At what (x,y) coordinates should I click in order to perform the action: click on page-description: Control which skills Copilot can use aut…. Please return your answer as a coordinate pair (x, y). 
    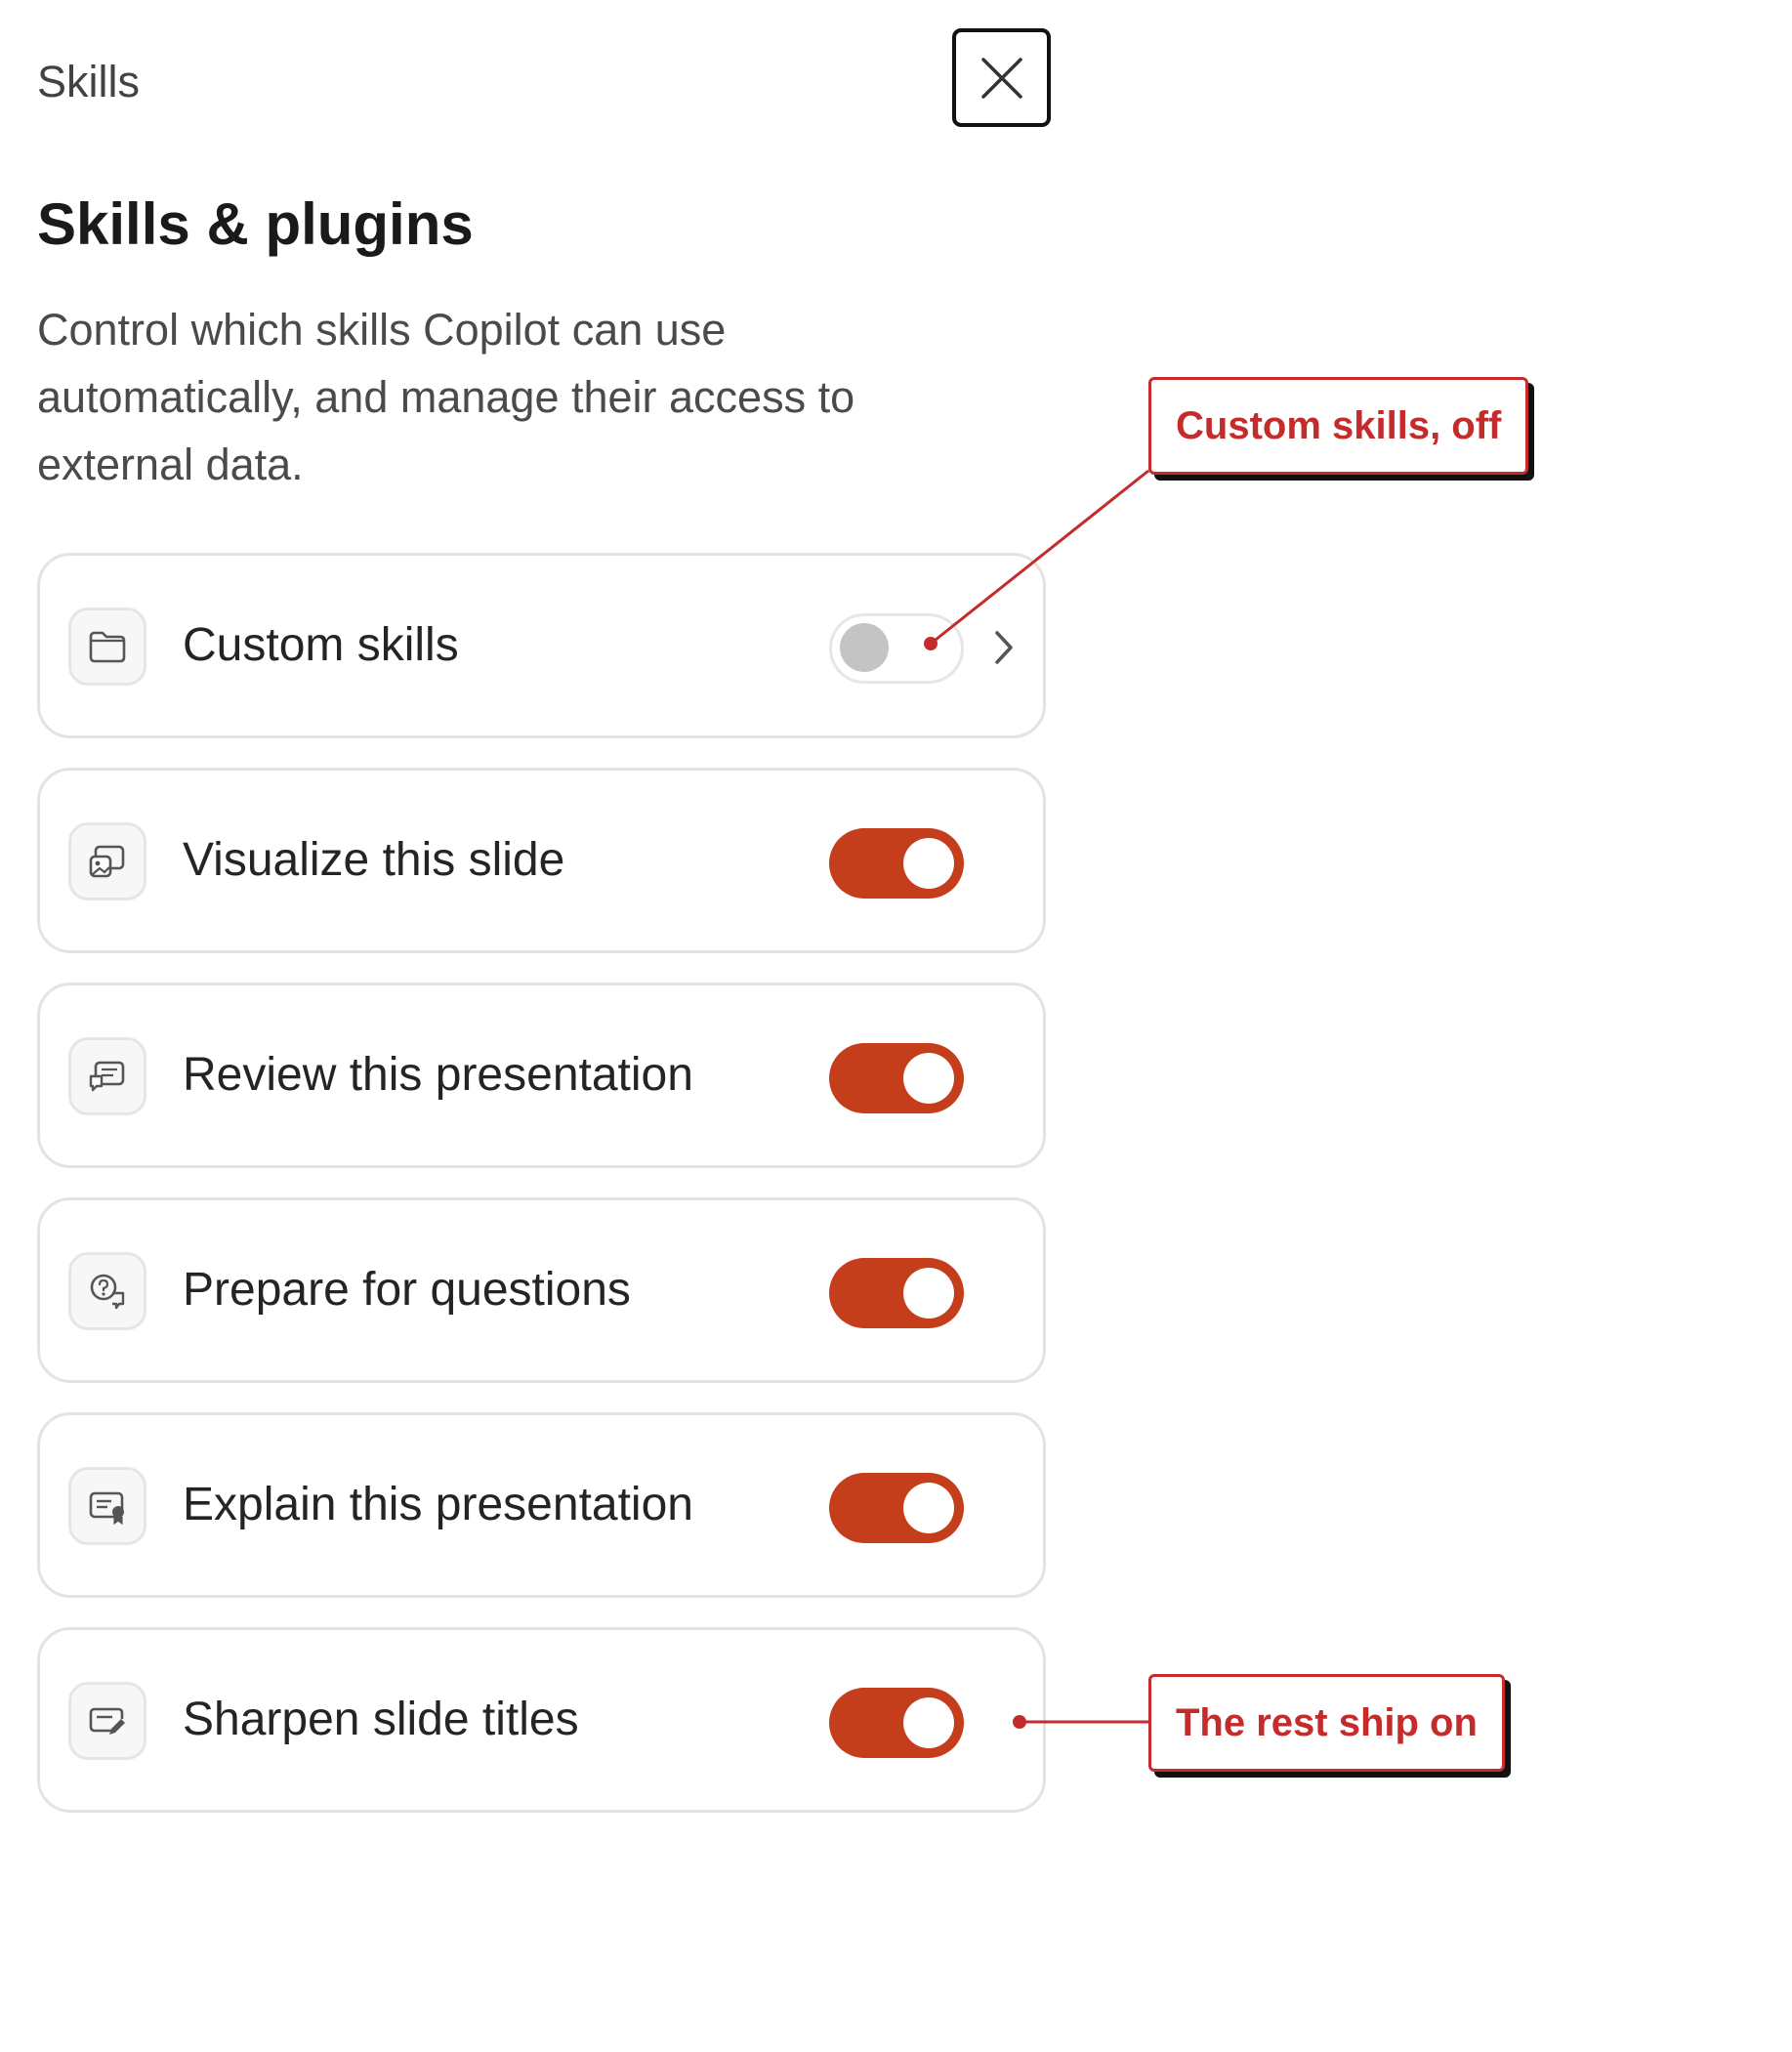
    Looking at the image, I should click on (446, 397).